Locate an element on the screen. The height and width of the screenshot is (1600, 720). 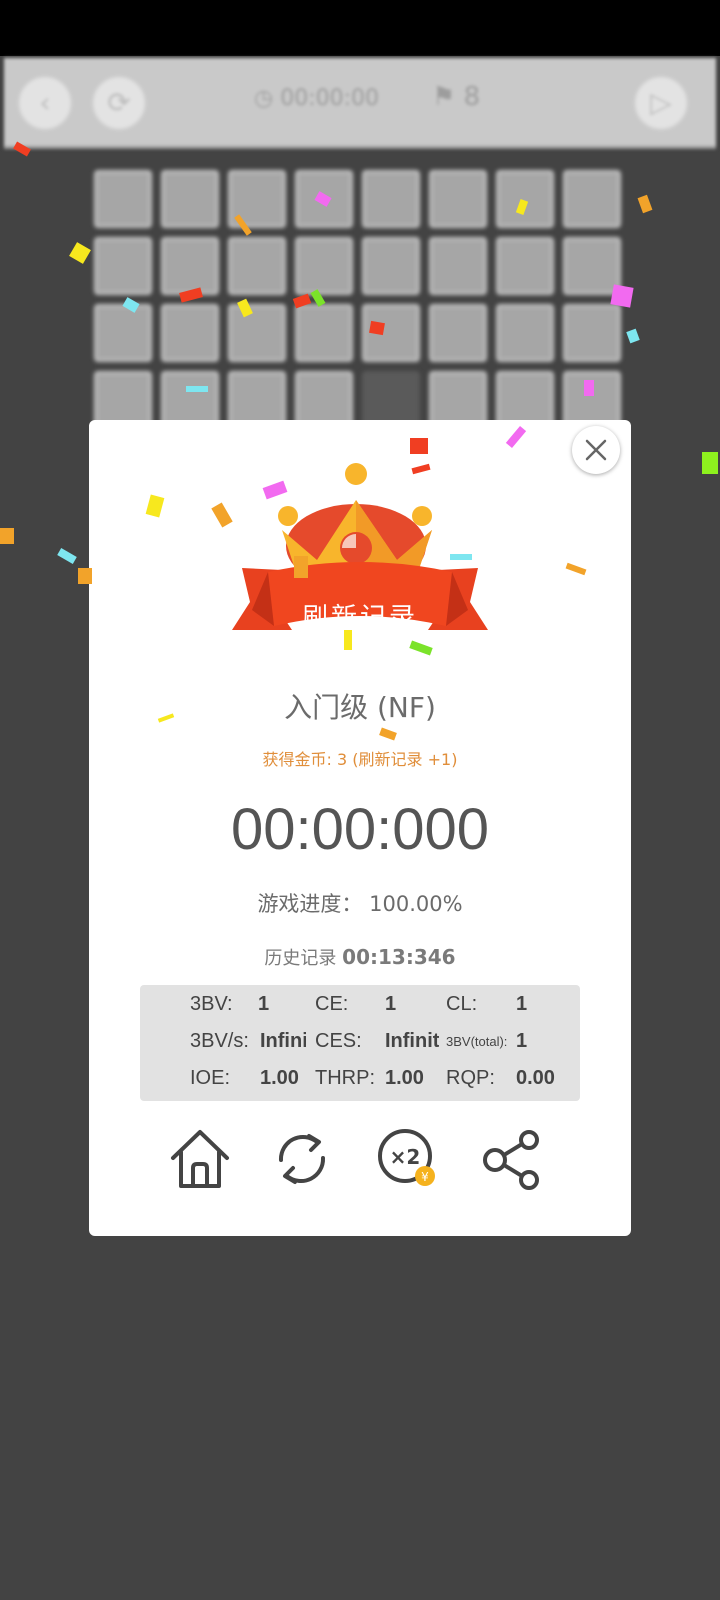
close-icon is located at coordinates (596, 450).